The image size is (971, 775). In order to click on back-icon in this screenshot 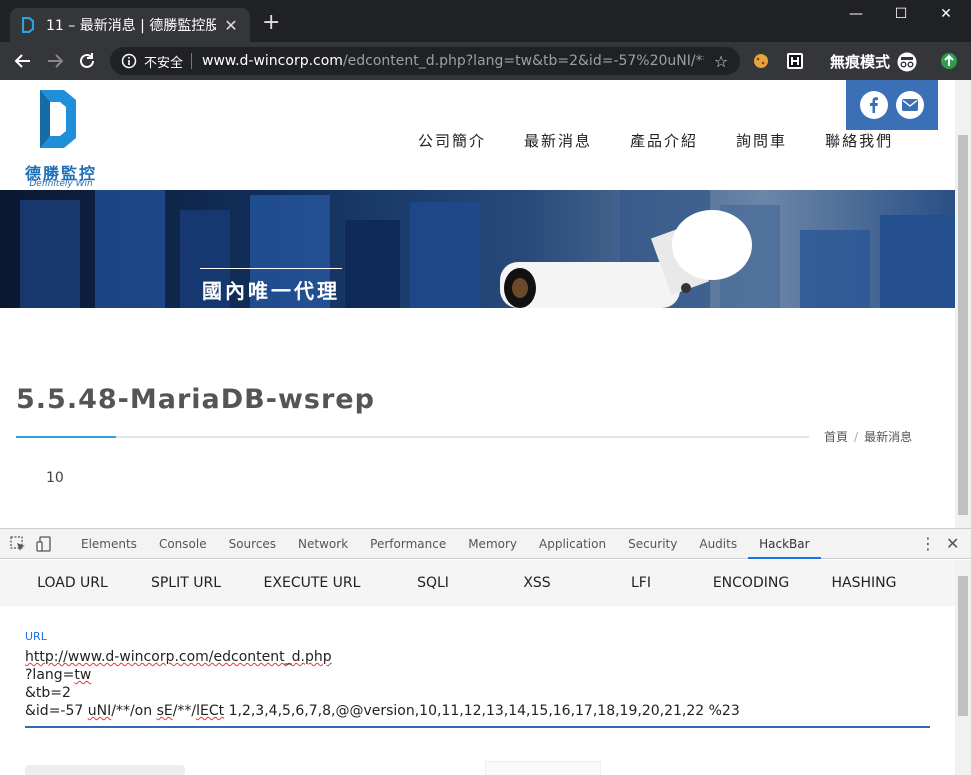, I will do `click(23, 61)`.